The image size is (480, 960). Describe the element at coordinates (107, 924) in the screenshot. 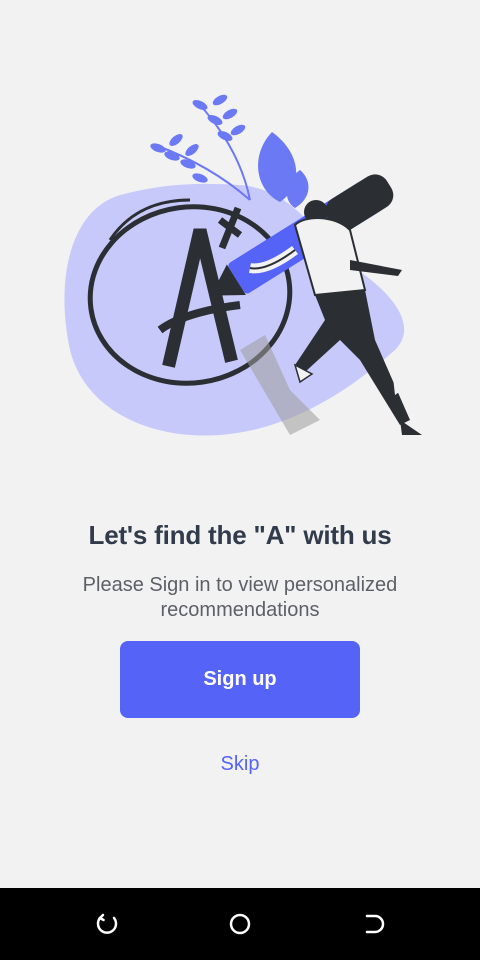

I see `recent-apps-icon` at that location.